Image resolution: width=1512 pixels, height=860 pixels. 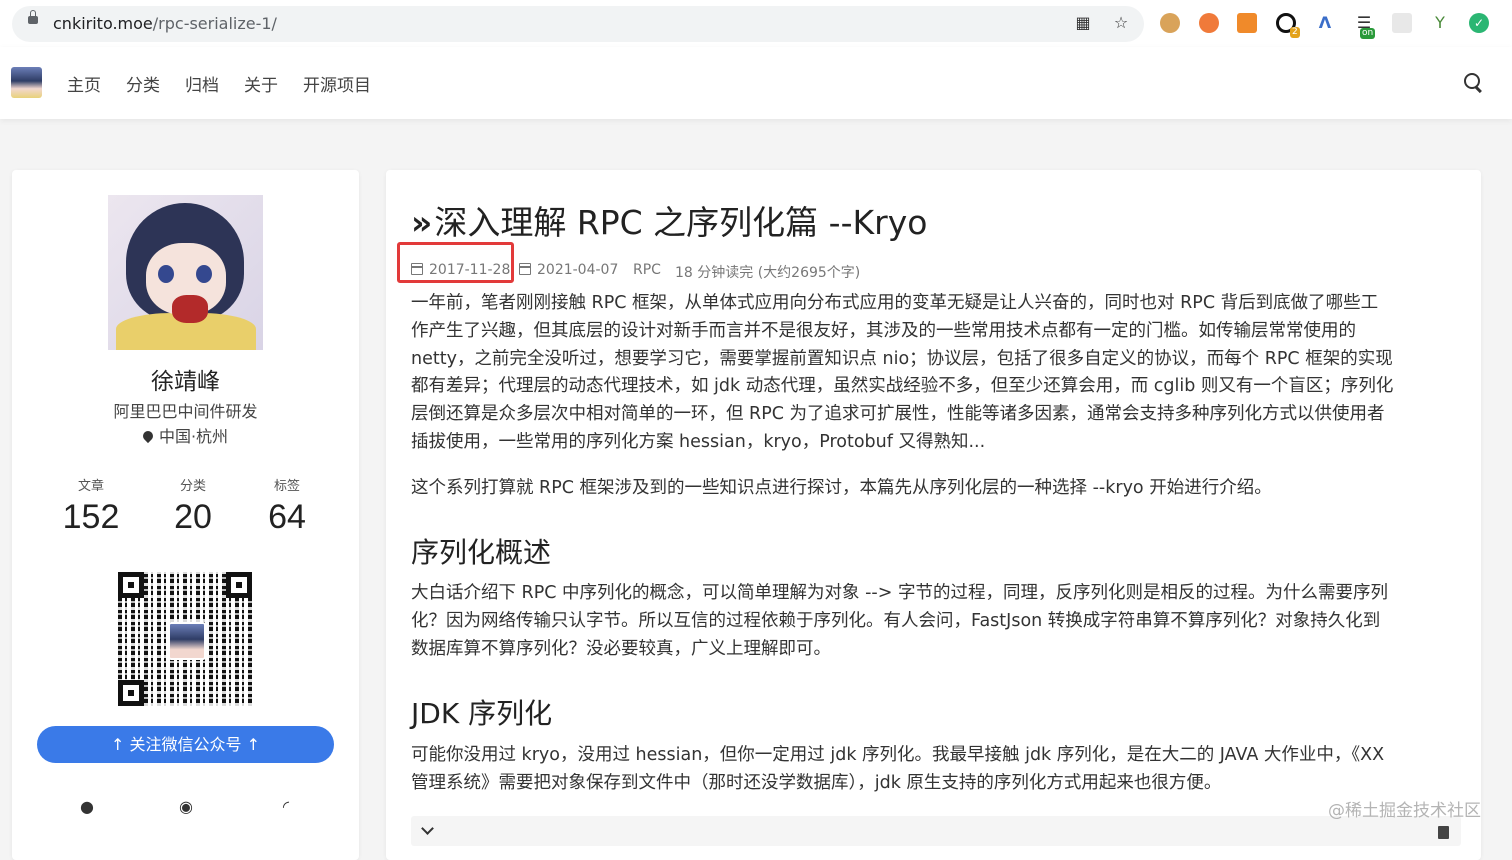 I want to click on author-location: 中国·杭州, so click(x=185, y=435).